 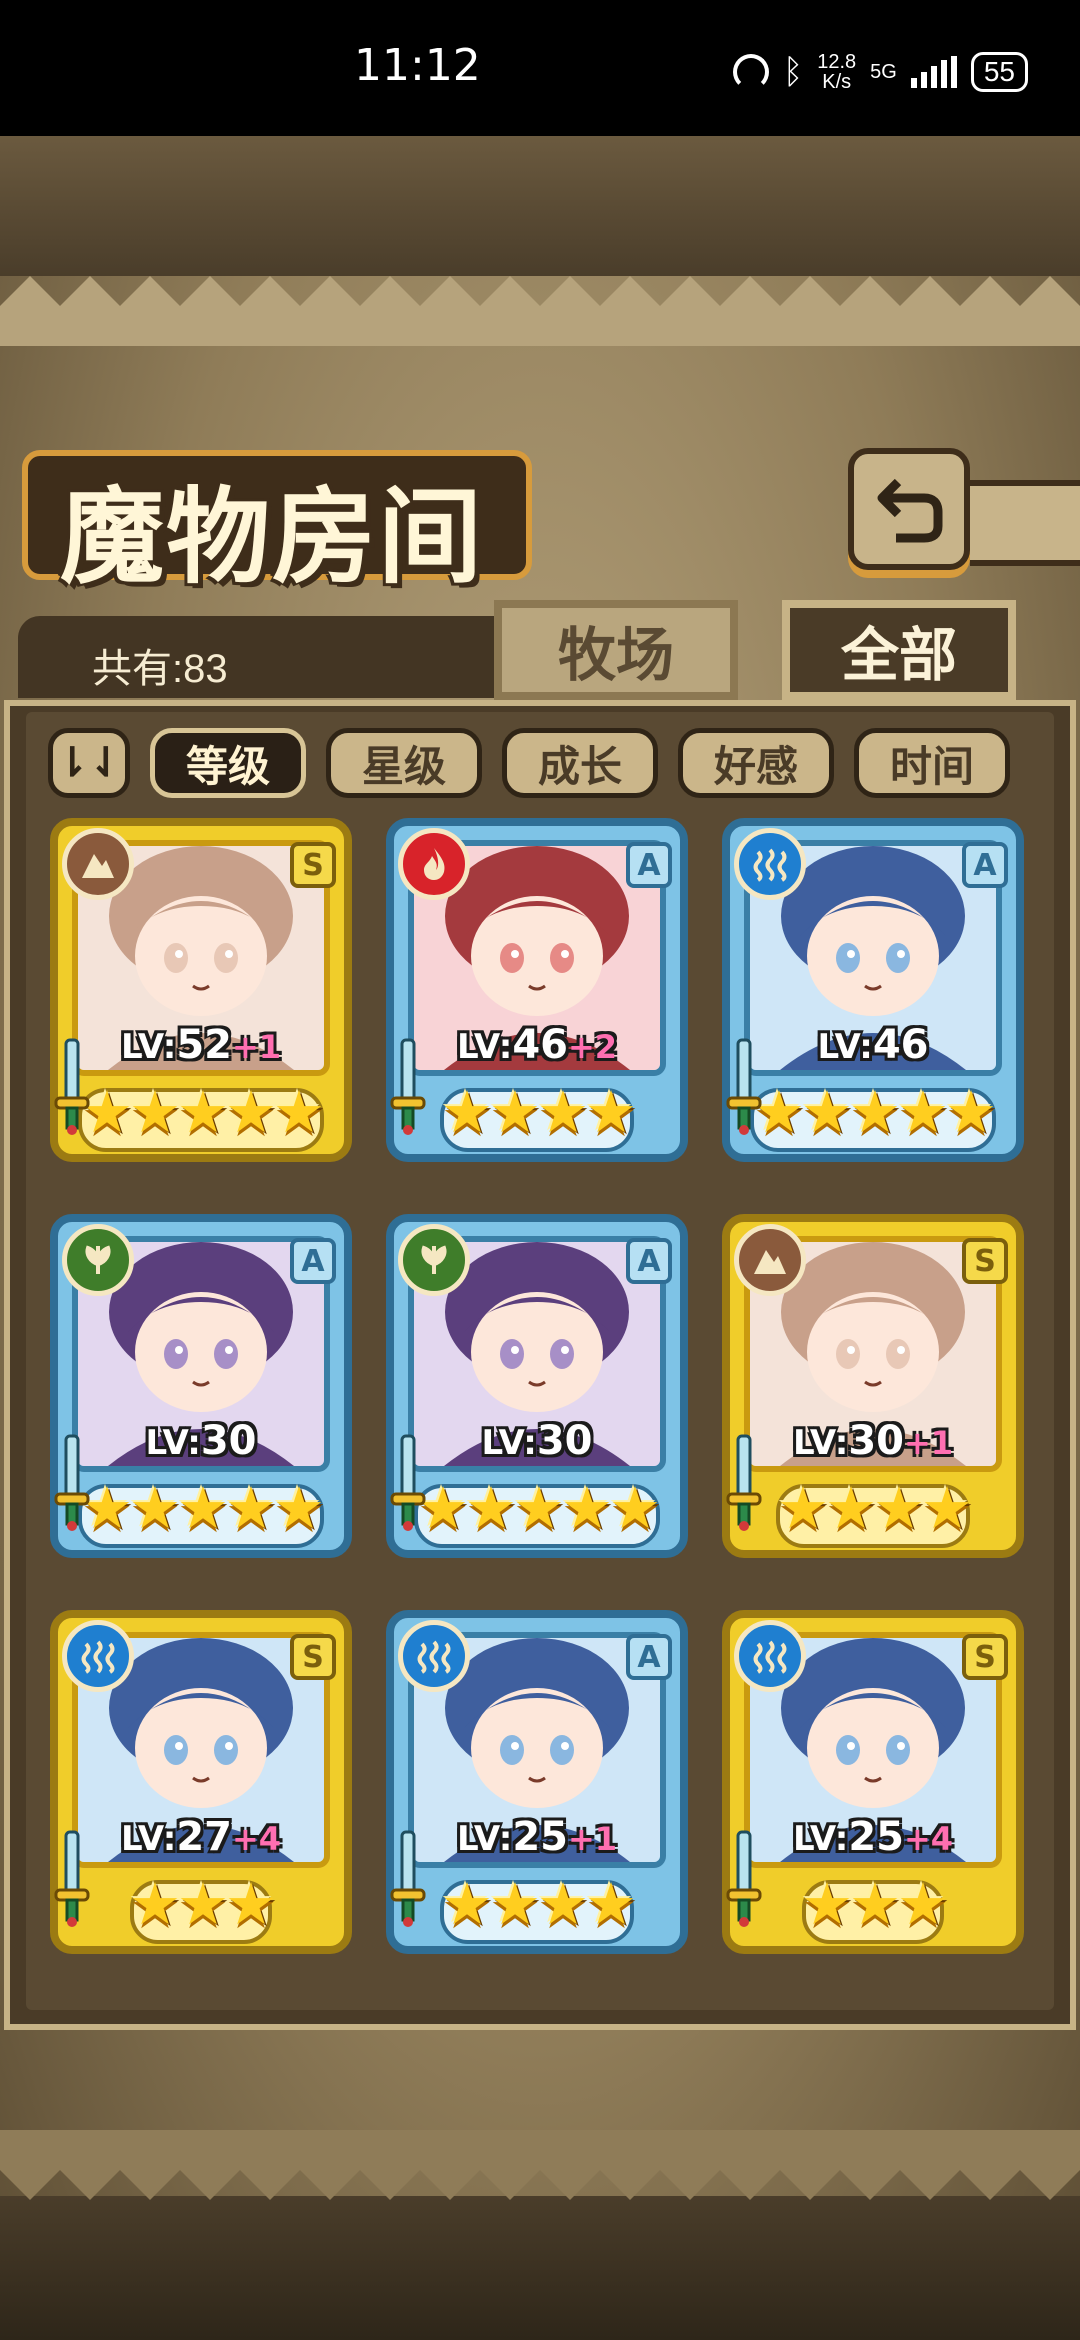 What do you see at coordinates (537, 1782) in the screenshot?
I see `monster-card: A LV:25+1 ★★★★` at bounding box center [537, 1782].